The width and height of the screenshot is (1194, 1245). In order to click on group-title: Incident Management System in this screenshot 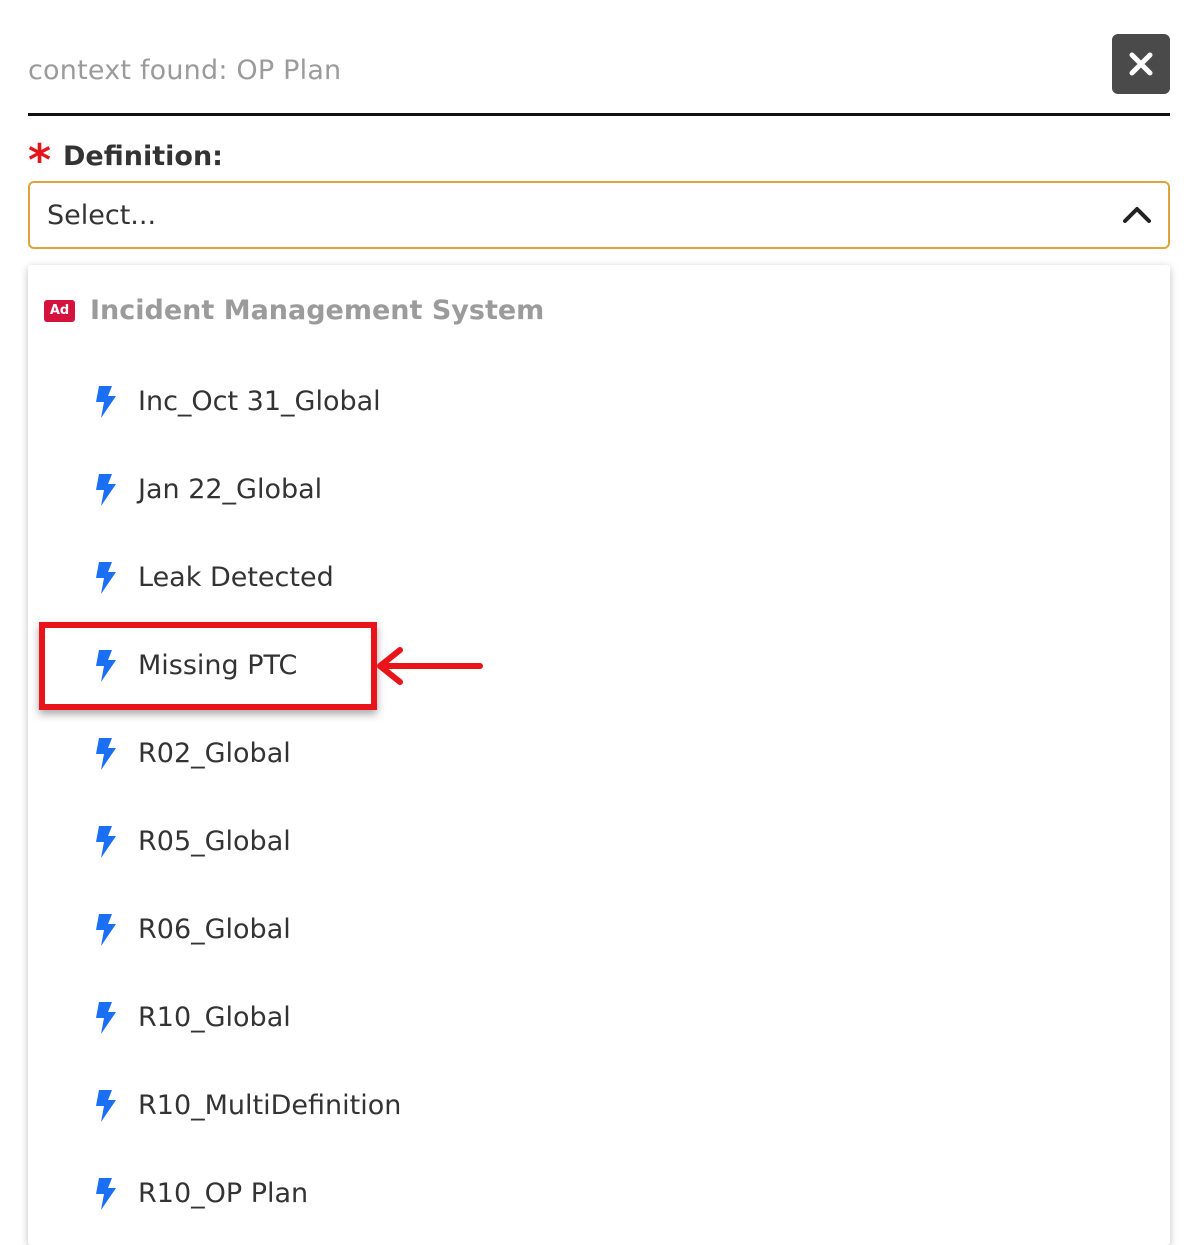, I will do `click(317, 310)`.